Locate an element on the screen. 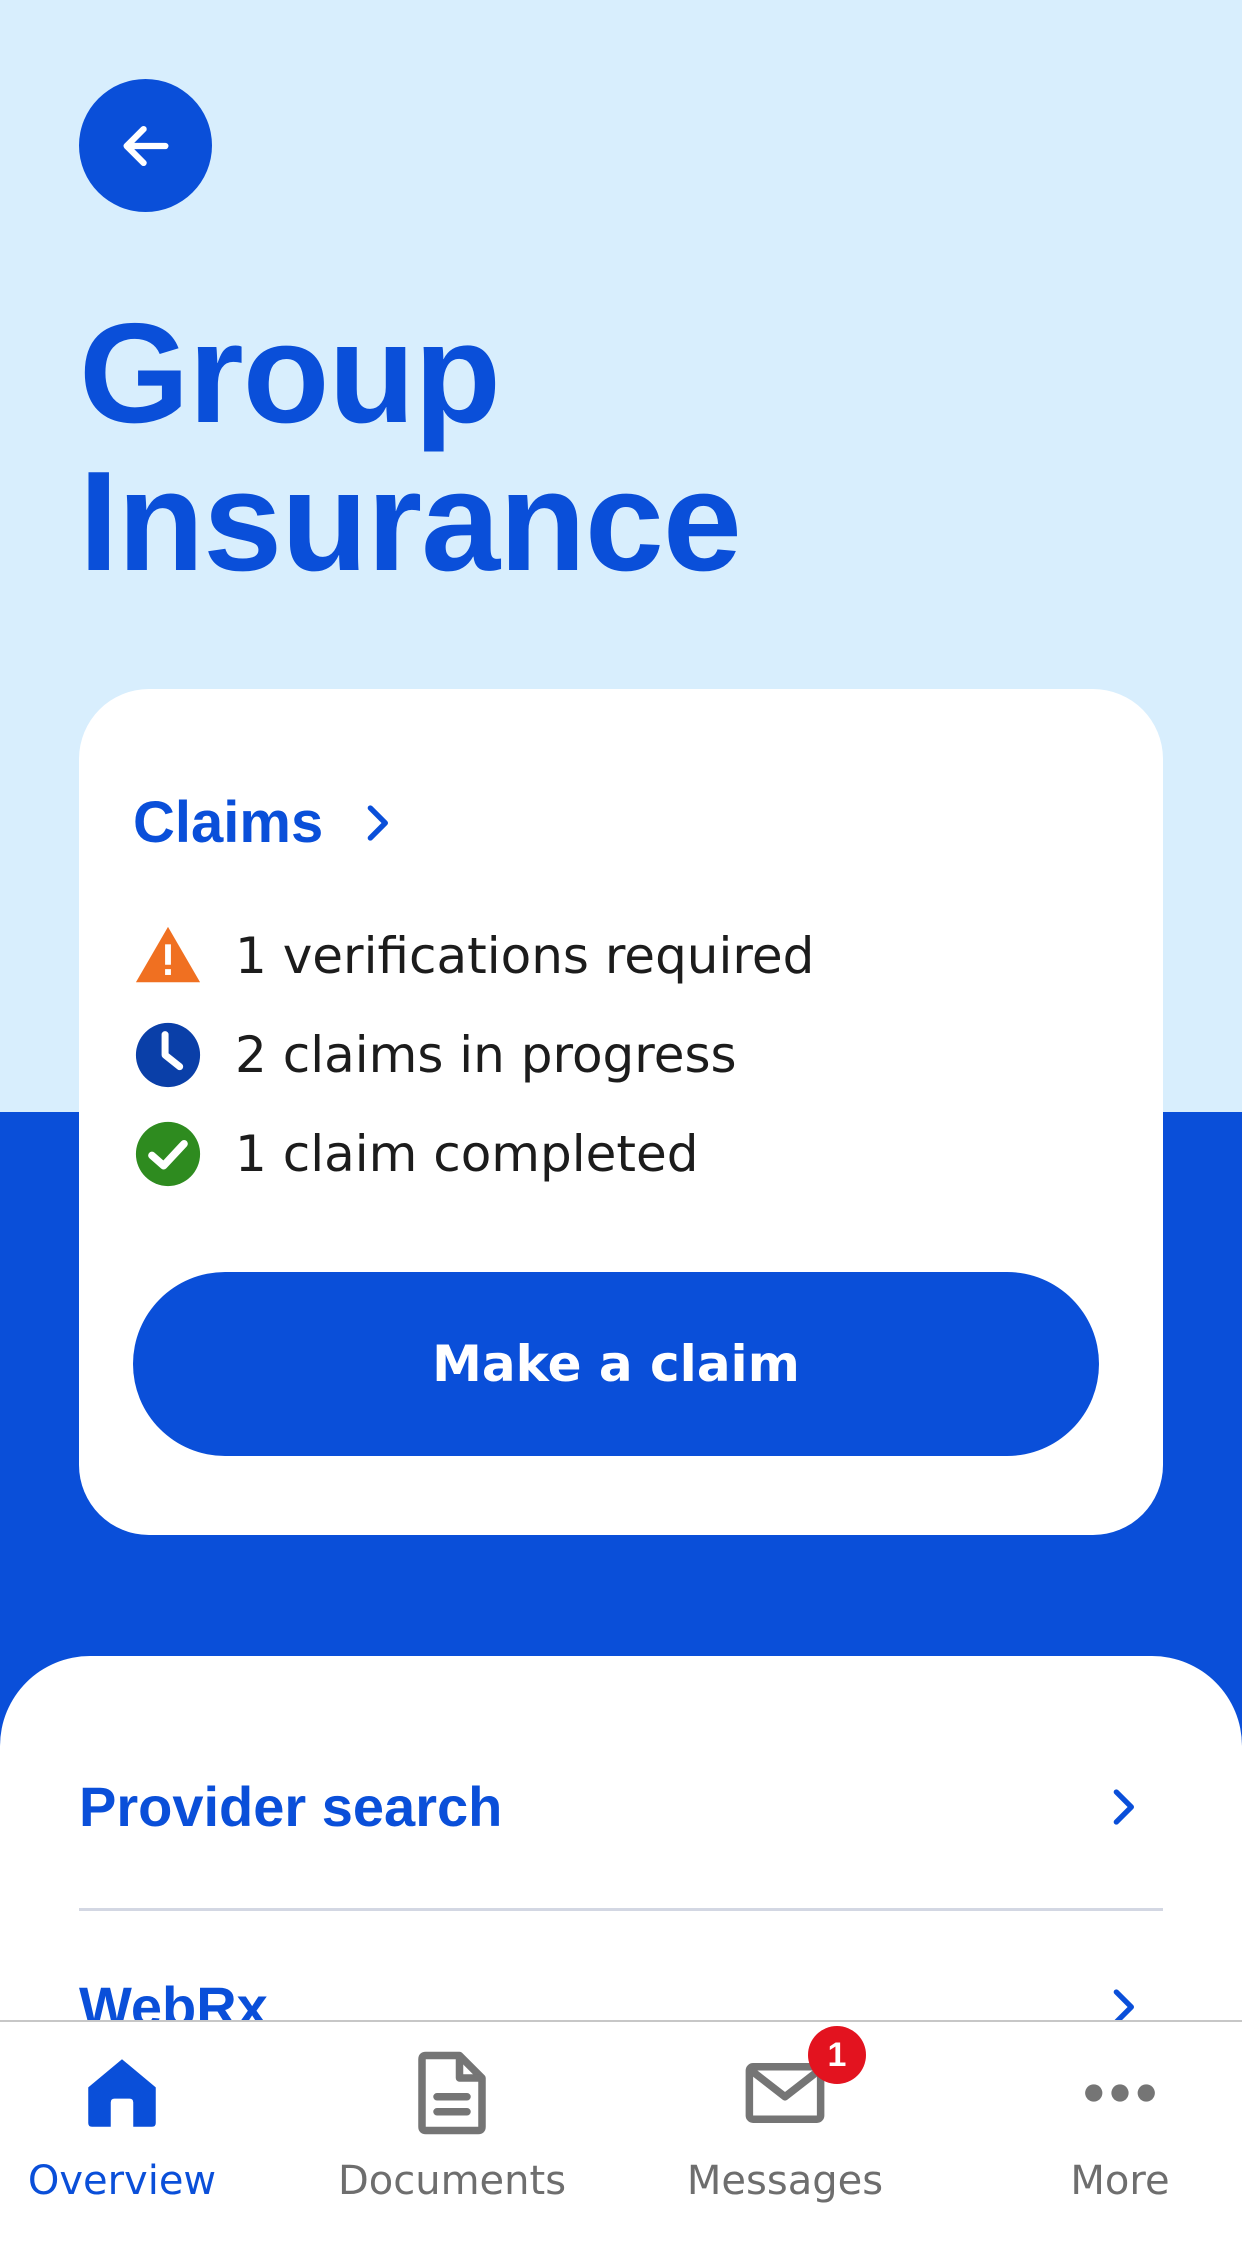  page-title-line1: Group is located at coordinates (290, 373).